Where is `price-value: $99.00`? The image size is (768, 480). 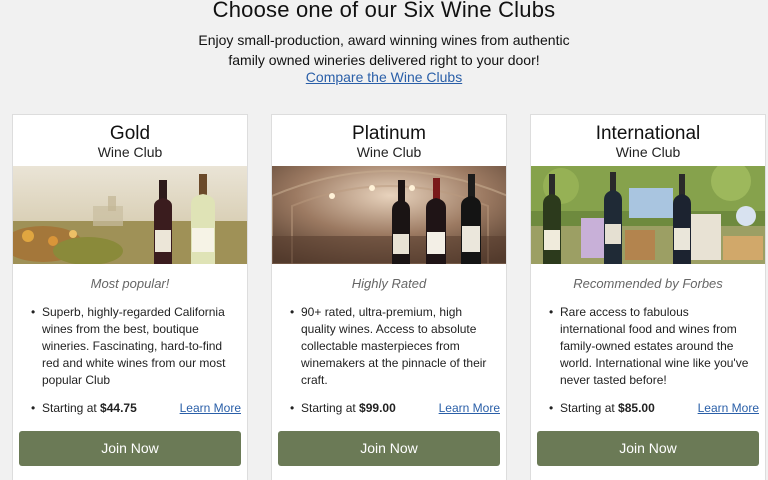 price-value: $99.00 is located at coordinates (377, 408).